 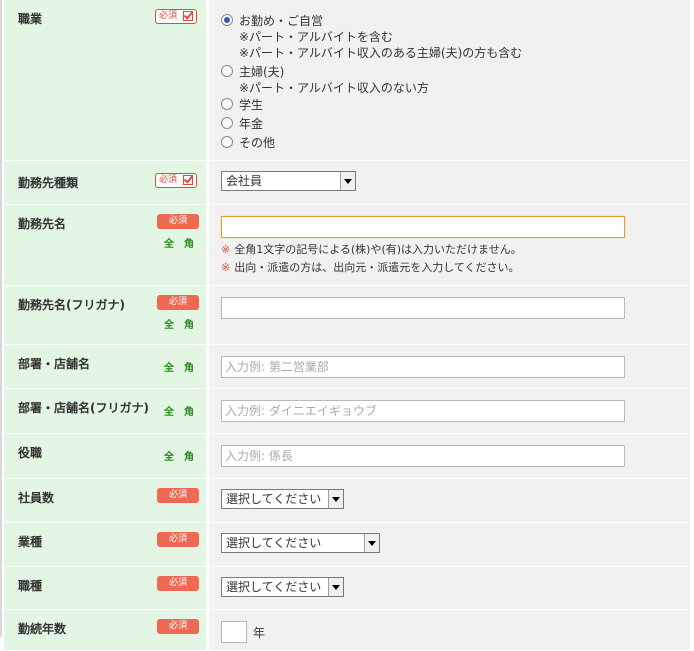 What do you see at coordinates (316, 37) in the screenshot?
I see `note: ※パート・アルバイトを含む` at bounding box center [316, 37].